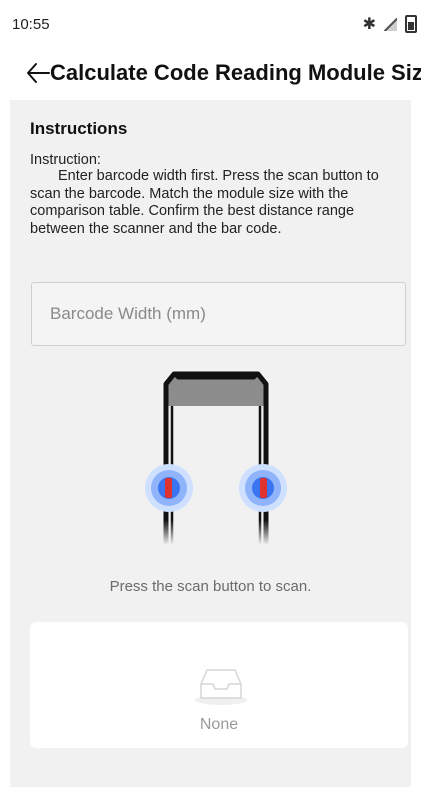 This screenshot has height=787, width=421. Describe the element at coordinates (216, 457) in the screenshot. I see `device-scan-buttons-illustration` at that location.